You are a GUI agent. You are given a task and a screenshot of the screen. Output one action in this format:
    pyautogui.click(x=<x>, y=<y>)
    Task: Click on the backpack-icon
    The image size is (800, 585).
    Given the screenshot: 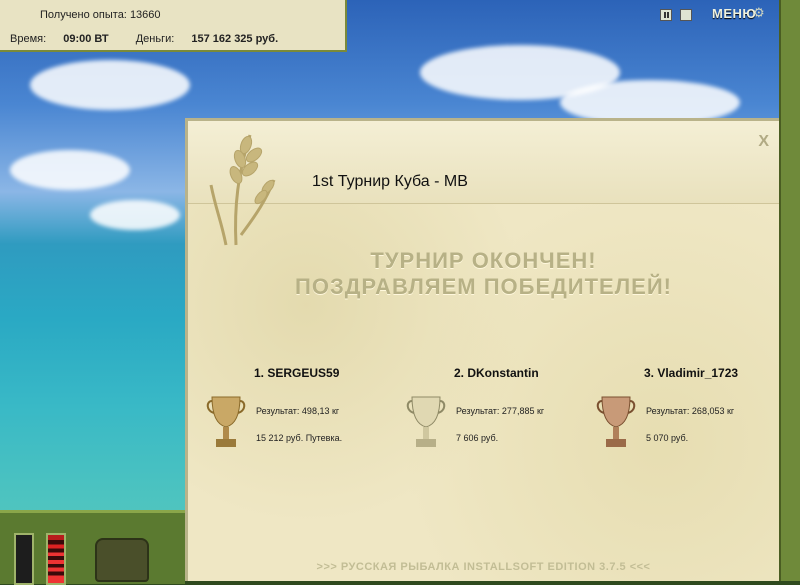 What is the action you would take?
    pyautogui.click(x=122, y=560)
    